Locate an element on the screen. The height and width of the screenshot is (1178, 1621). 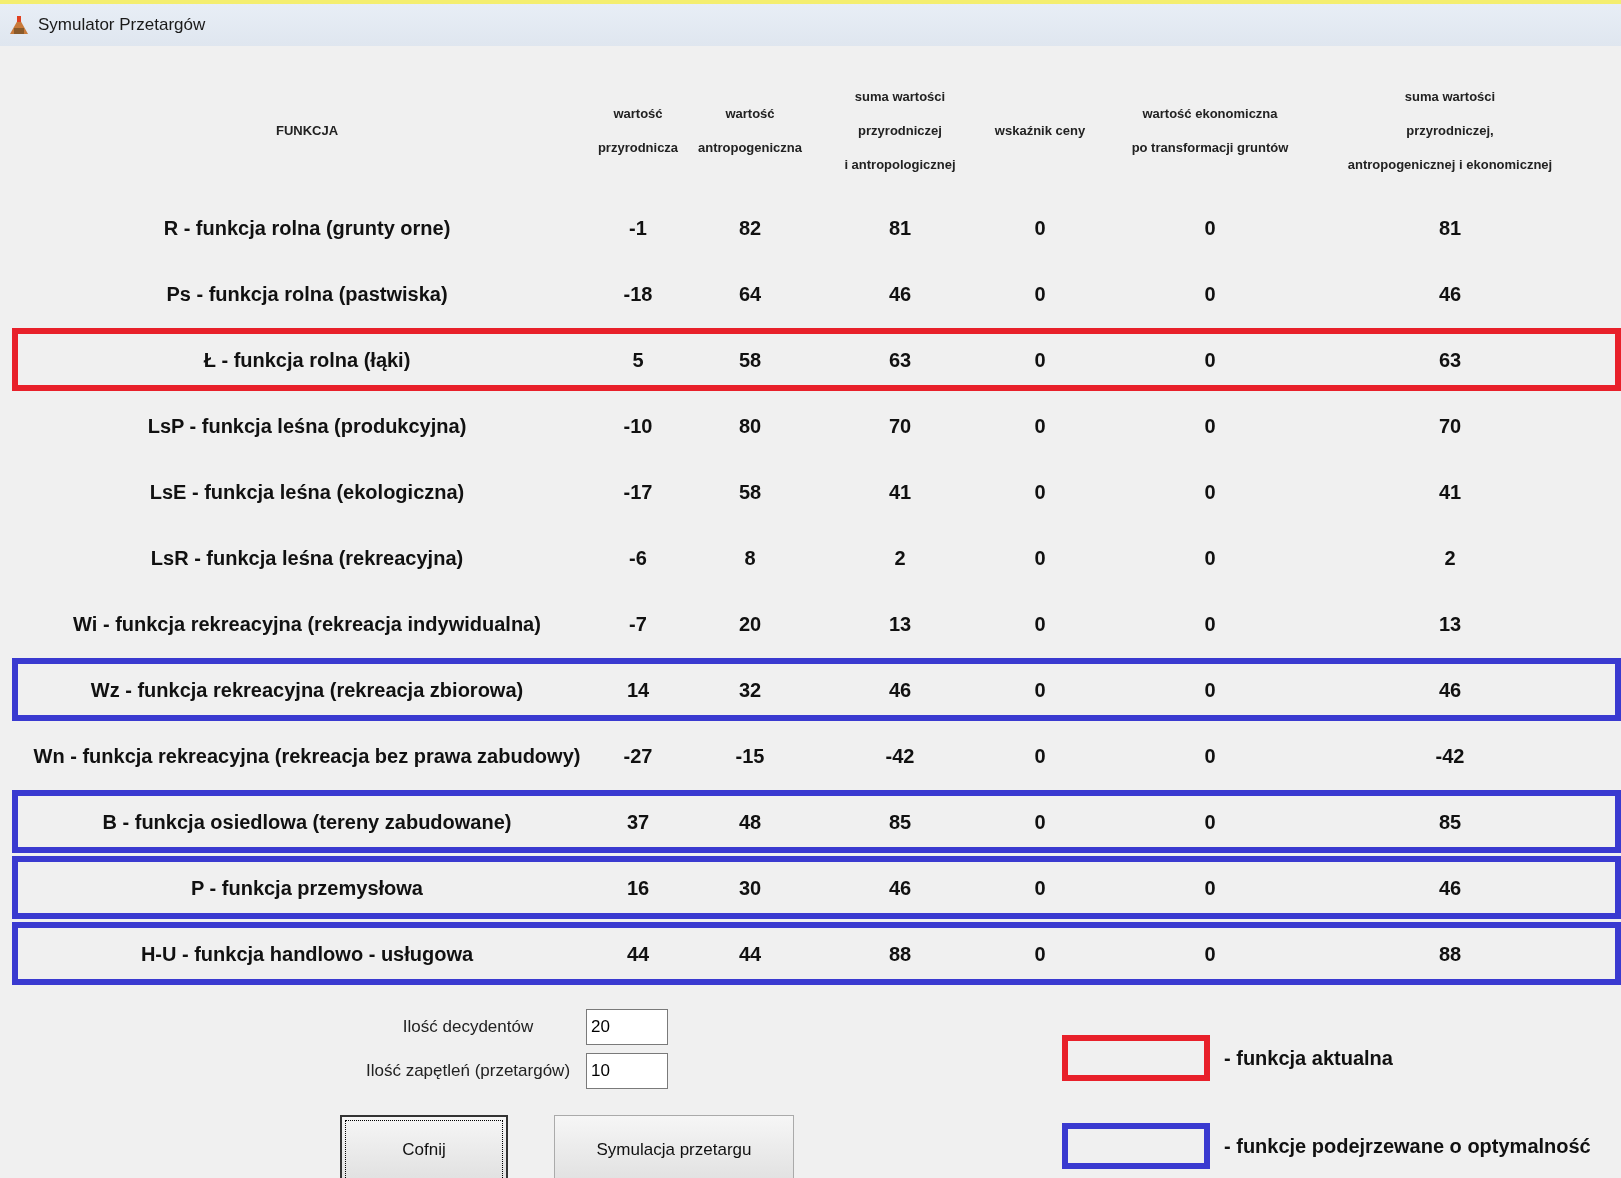
table-cell-text: -6 is located at coordinates (638, 558).